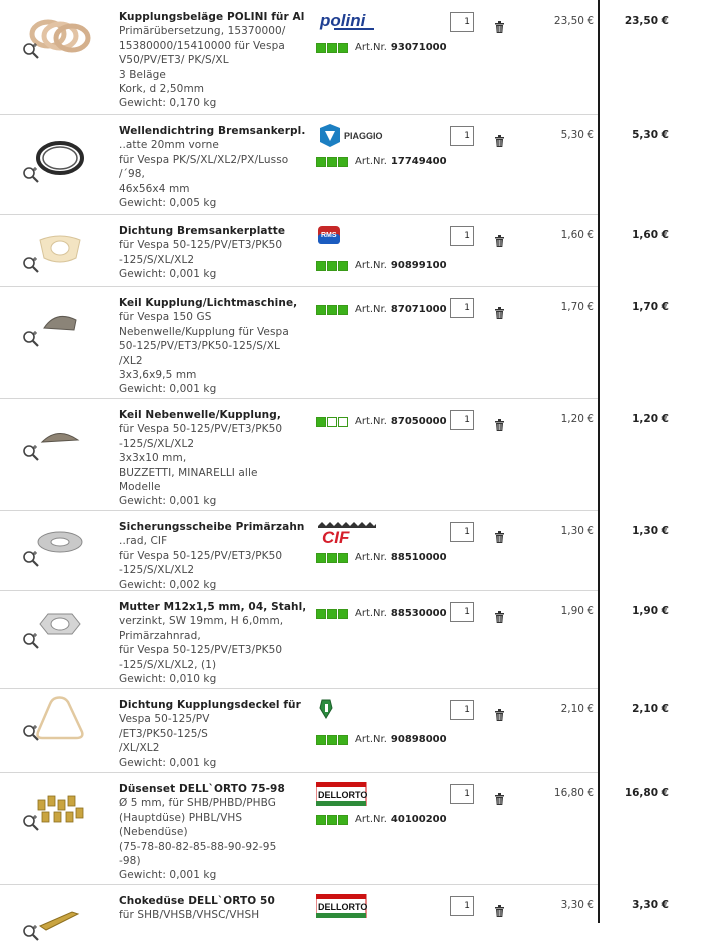  What do you see at coordinates (381, 47) in the screenshot?
I see `availability-artnr: Art.Nr. 93071000` at bounding box center [381, 47].